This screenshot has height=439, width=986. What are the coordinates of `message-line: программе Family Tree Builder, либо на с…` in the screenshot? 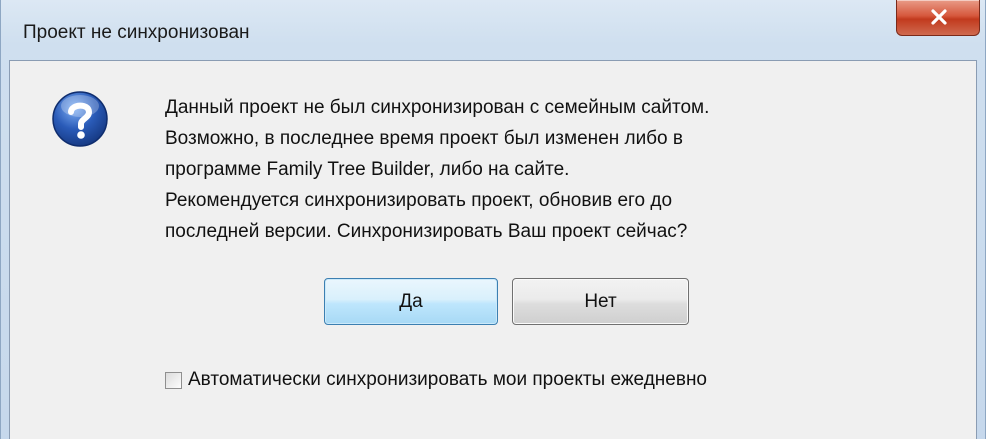 It's located at (367, 169).